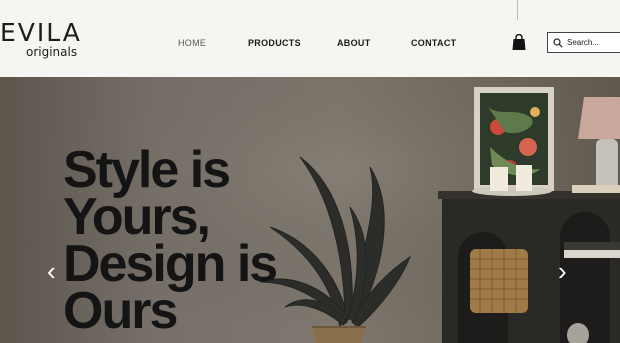  What do you see at coordinates (433, 43) in the screenshot?
I see `nav-contact: CONTACT` at bounding box center [433, 43].